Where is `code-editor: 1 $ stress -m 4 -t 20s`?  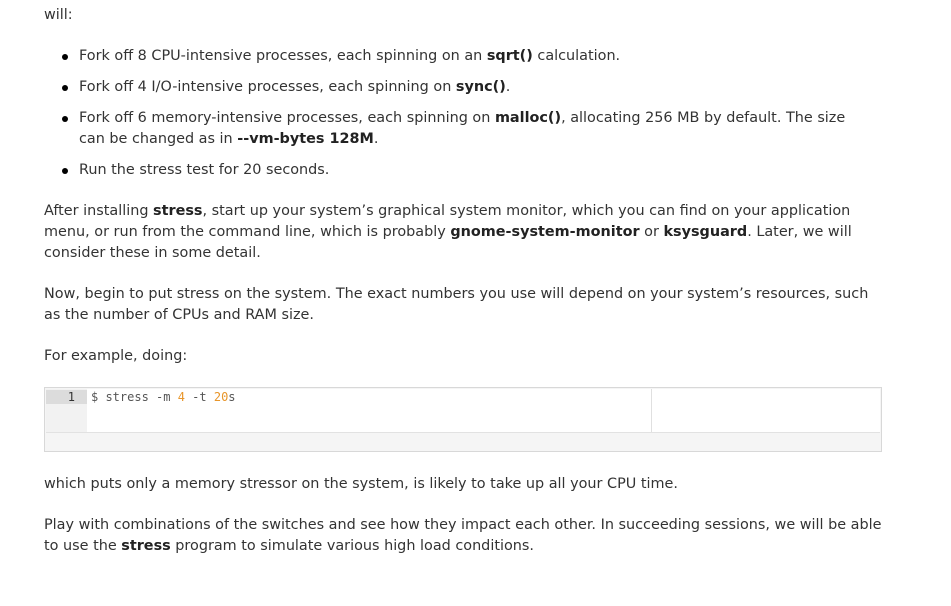 code-editor: 1 $ stress -m 4 -t 20s is located at coordinates (463, 411).